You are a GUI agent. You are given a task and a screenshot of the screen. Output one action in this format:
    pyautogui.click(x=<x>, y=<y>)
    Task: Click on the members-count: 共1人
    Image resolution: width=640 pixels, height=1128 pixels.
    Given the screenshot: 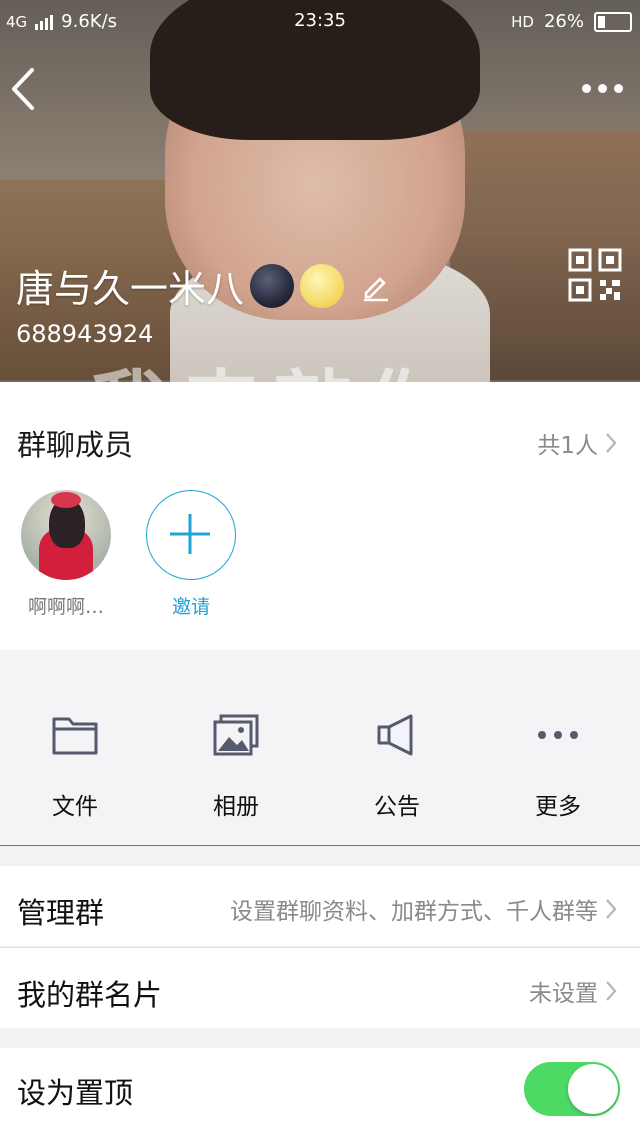 What is the action you would take?
    pyautogui.click(x=567, y=446)
    